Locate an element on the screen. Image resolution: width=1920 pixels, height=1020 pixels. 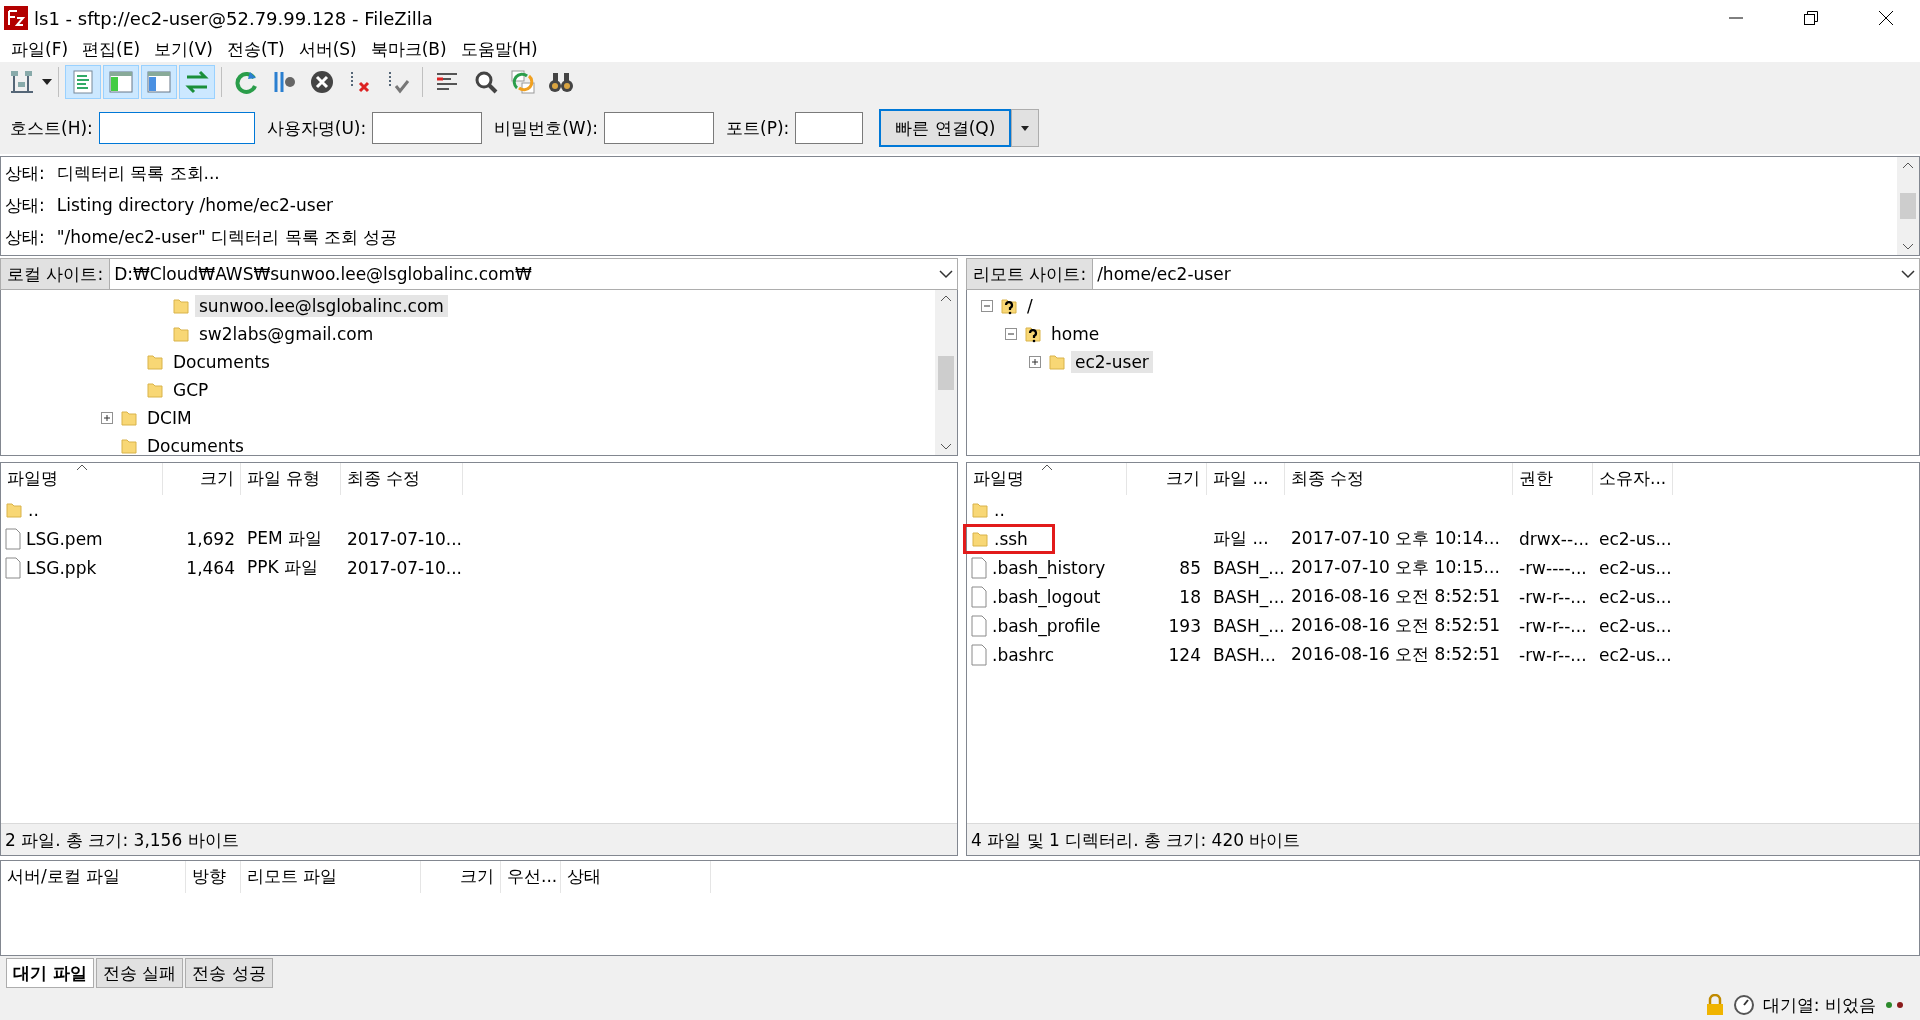
column-header: 리모트 파일 is located at coordinates (331, 877).